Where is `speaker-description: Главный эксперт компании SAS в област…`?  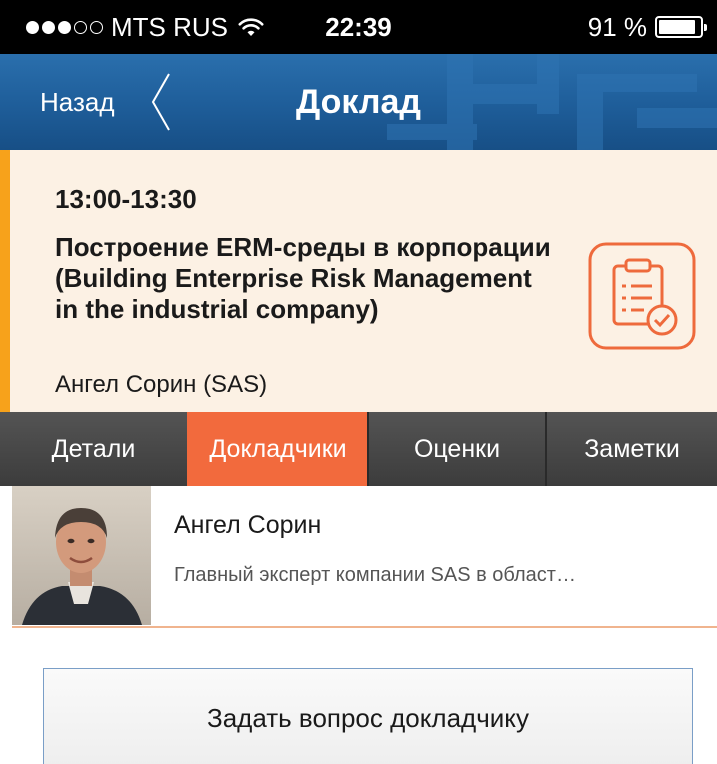
speaker-description: Главный эксперт компании SAS в област… is located at coordinates (375, 575).